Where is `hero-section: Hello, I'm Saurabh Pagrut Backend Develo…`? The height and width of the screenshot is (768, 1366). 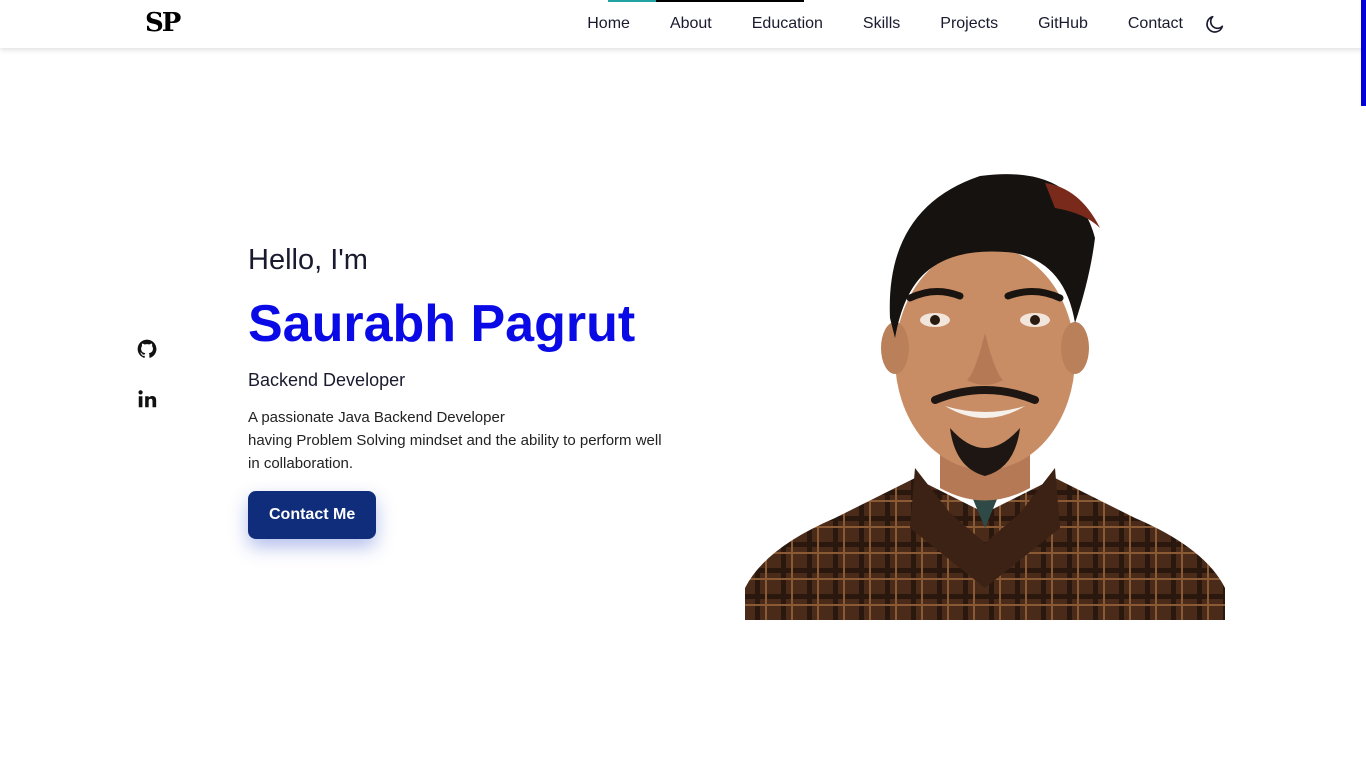 hero-section: Hello, I'm Saurabh Pagrut Backend Develo… is located at coordinates (488, 389).